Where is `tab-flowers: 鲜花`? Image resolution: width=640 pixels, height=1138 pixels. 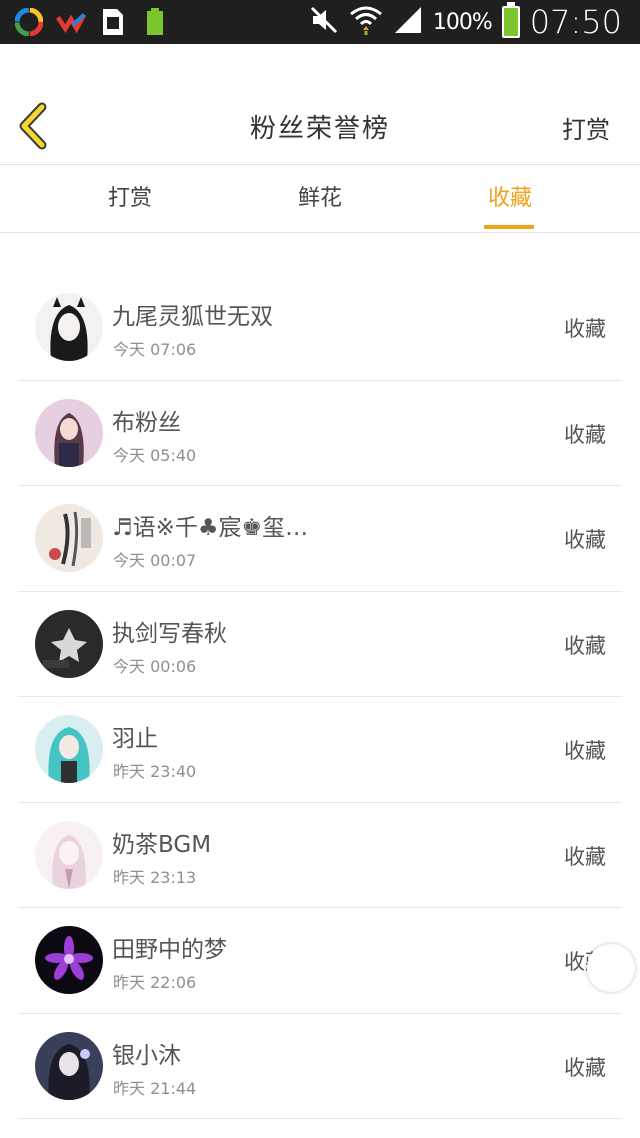
tab-flowers: 鲜花 is located at coordinates (320, 199).